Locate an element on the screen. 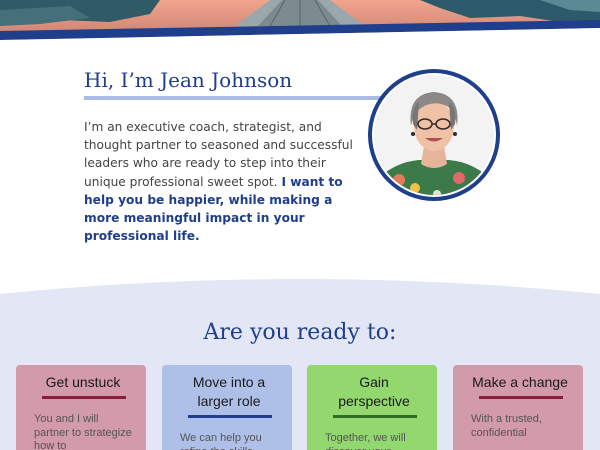 This screenshot has height=450, width=600. card-title: Move into a larger role is located at coordinates (229, 391).